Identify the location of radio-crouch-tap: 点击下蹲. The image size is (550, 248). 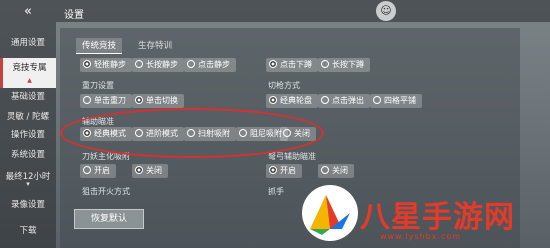
(292, 65).